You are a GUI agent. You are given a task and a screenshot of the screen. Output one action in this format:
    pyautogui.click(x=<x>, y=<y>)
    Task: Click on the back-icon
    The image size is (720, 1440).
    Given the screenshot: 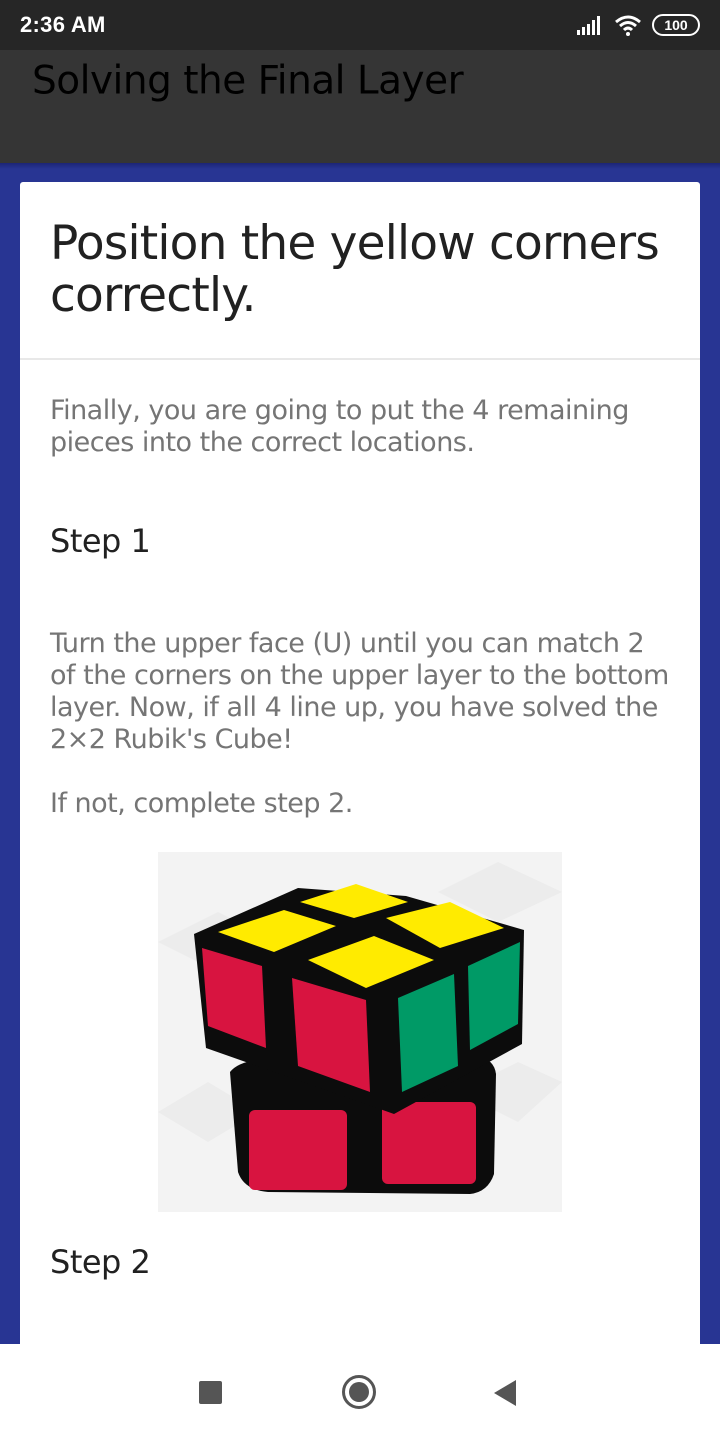 What is the action you would take?
    pyautogui.click(x=505, y=1393)
    